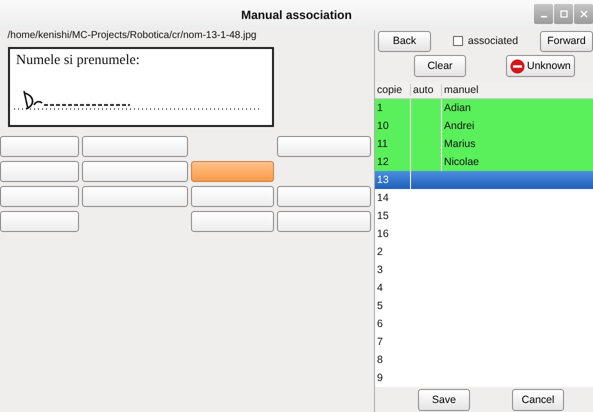  Describe the element at coordinates (440, 66) in the screenshot. I see `clear-button: Clear` at that location.